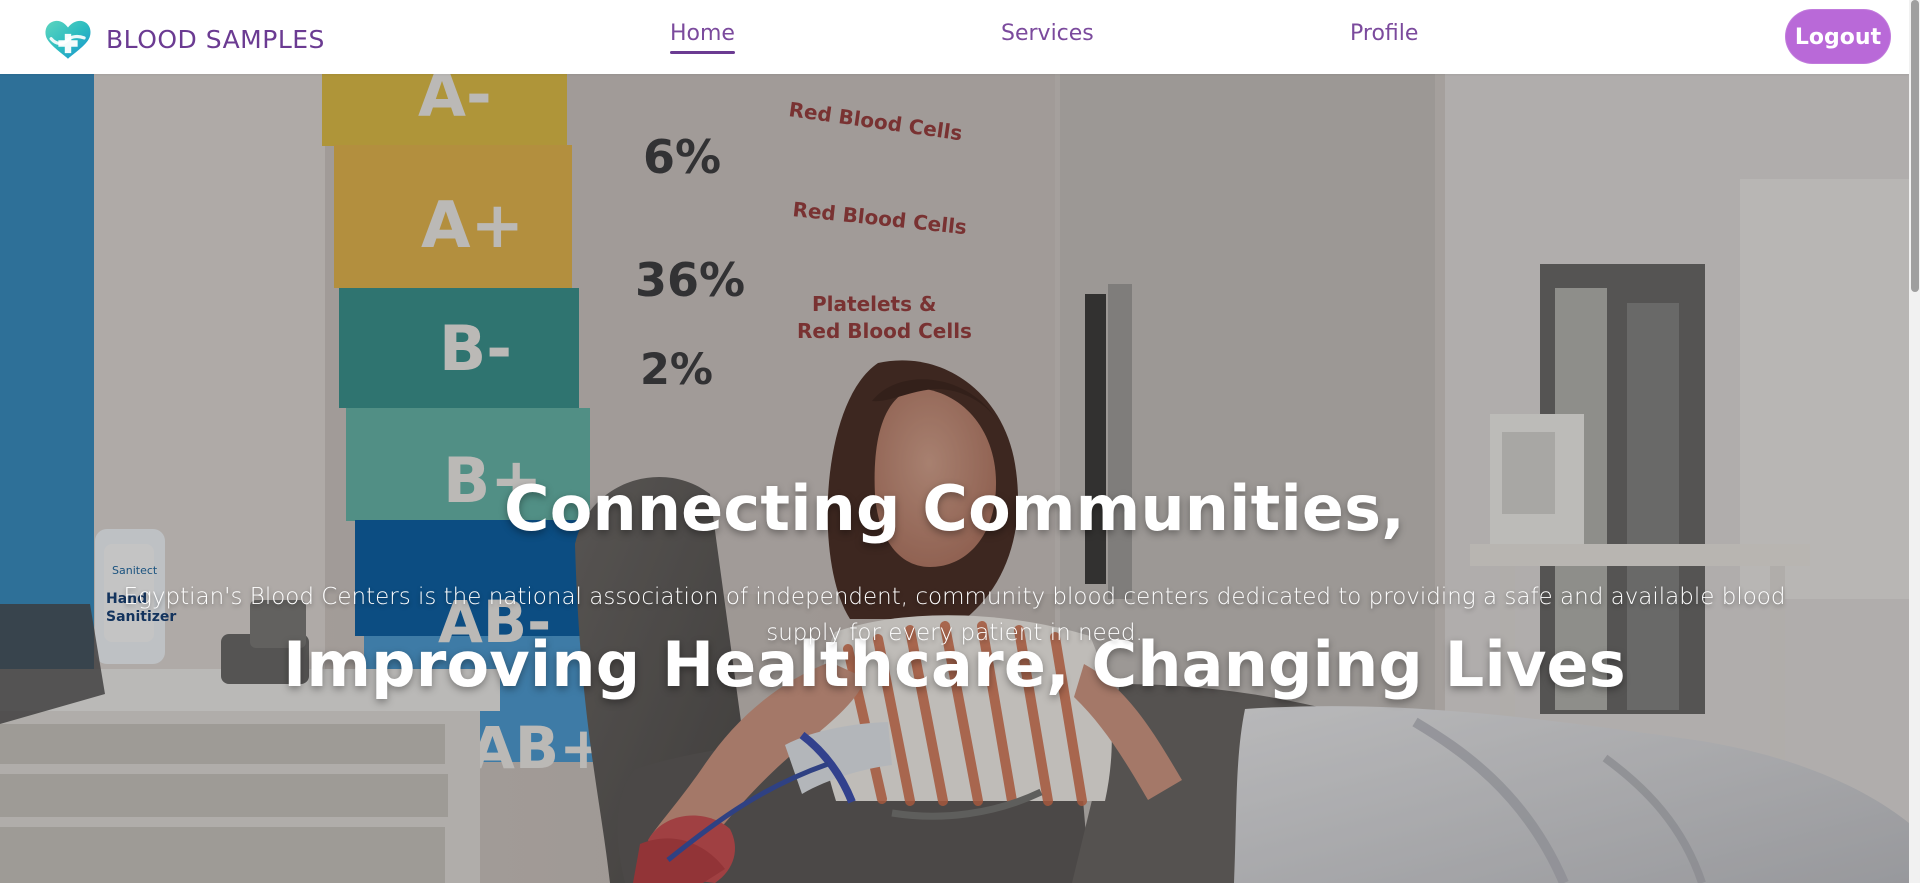  I want to click on brand-name: BLOOD SAMPLES, so click(215, 39).